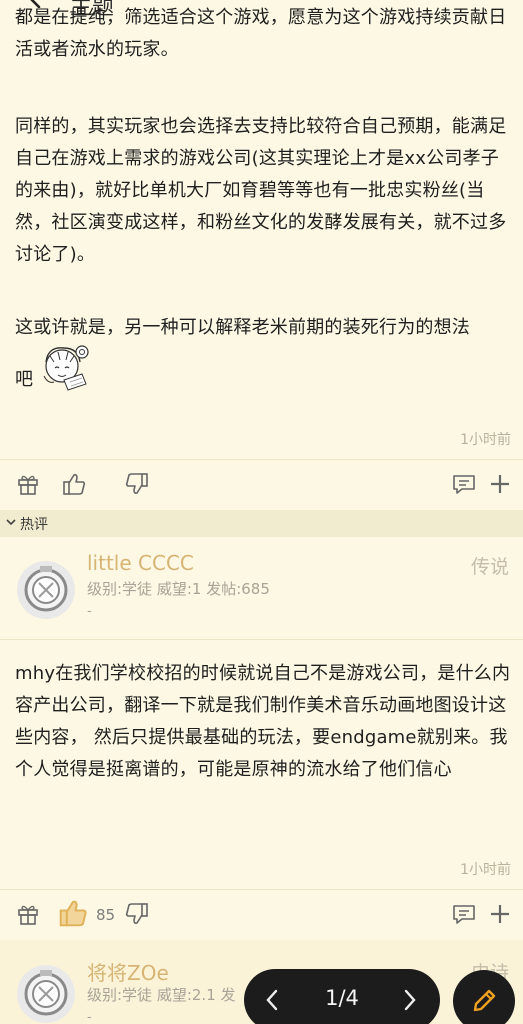 The image size is (523, 1024). I want to click on user-meta: 级别:学徒 威望:2.1 发, so click(161, 995).